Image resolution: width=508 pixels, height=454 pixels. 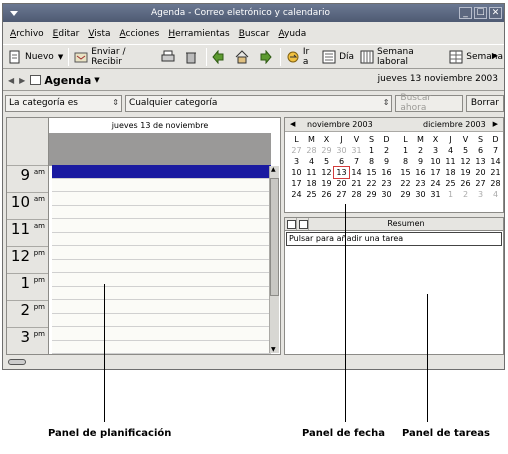 What do you see at coordinates (220, 57) in the screenshot?
I see `previous-button` at bounding box center [220, 57].